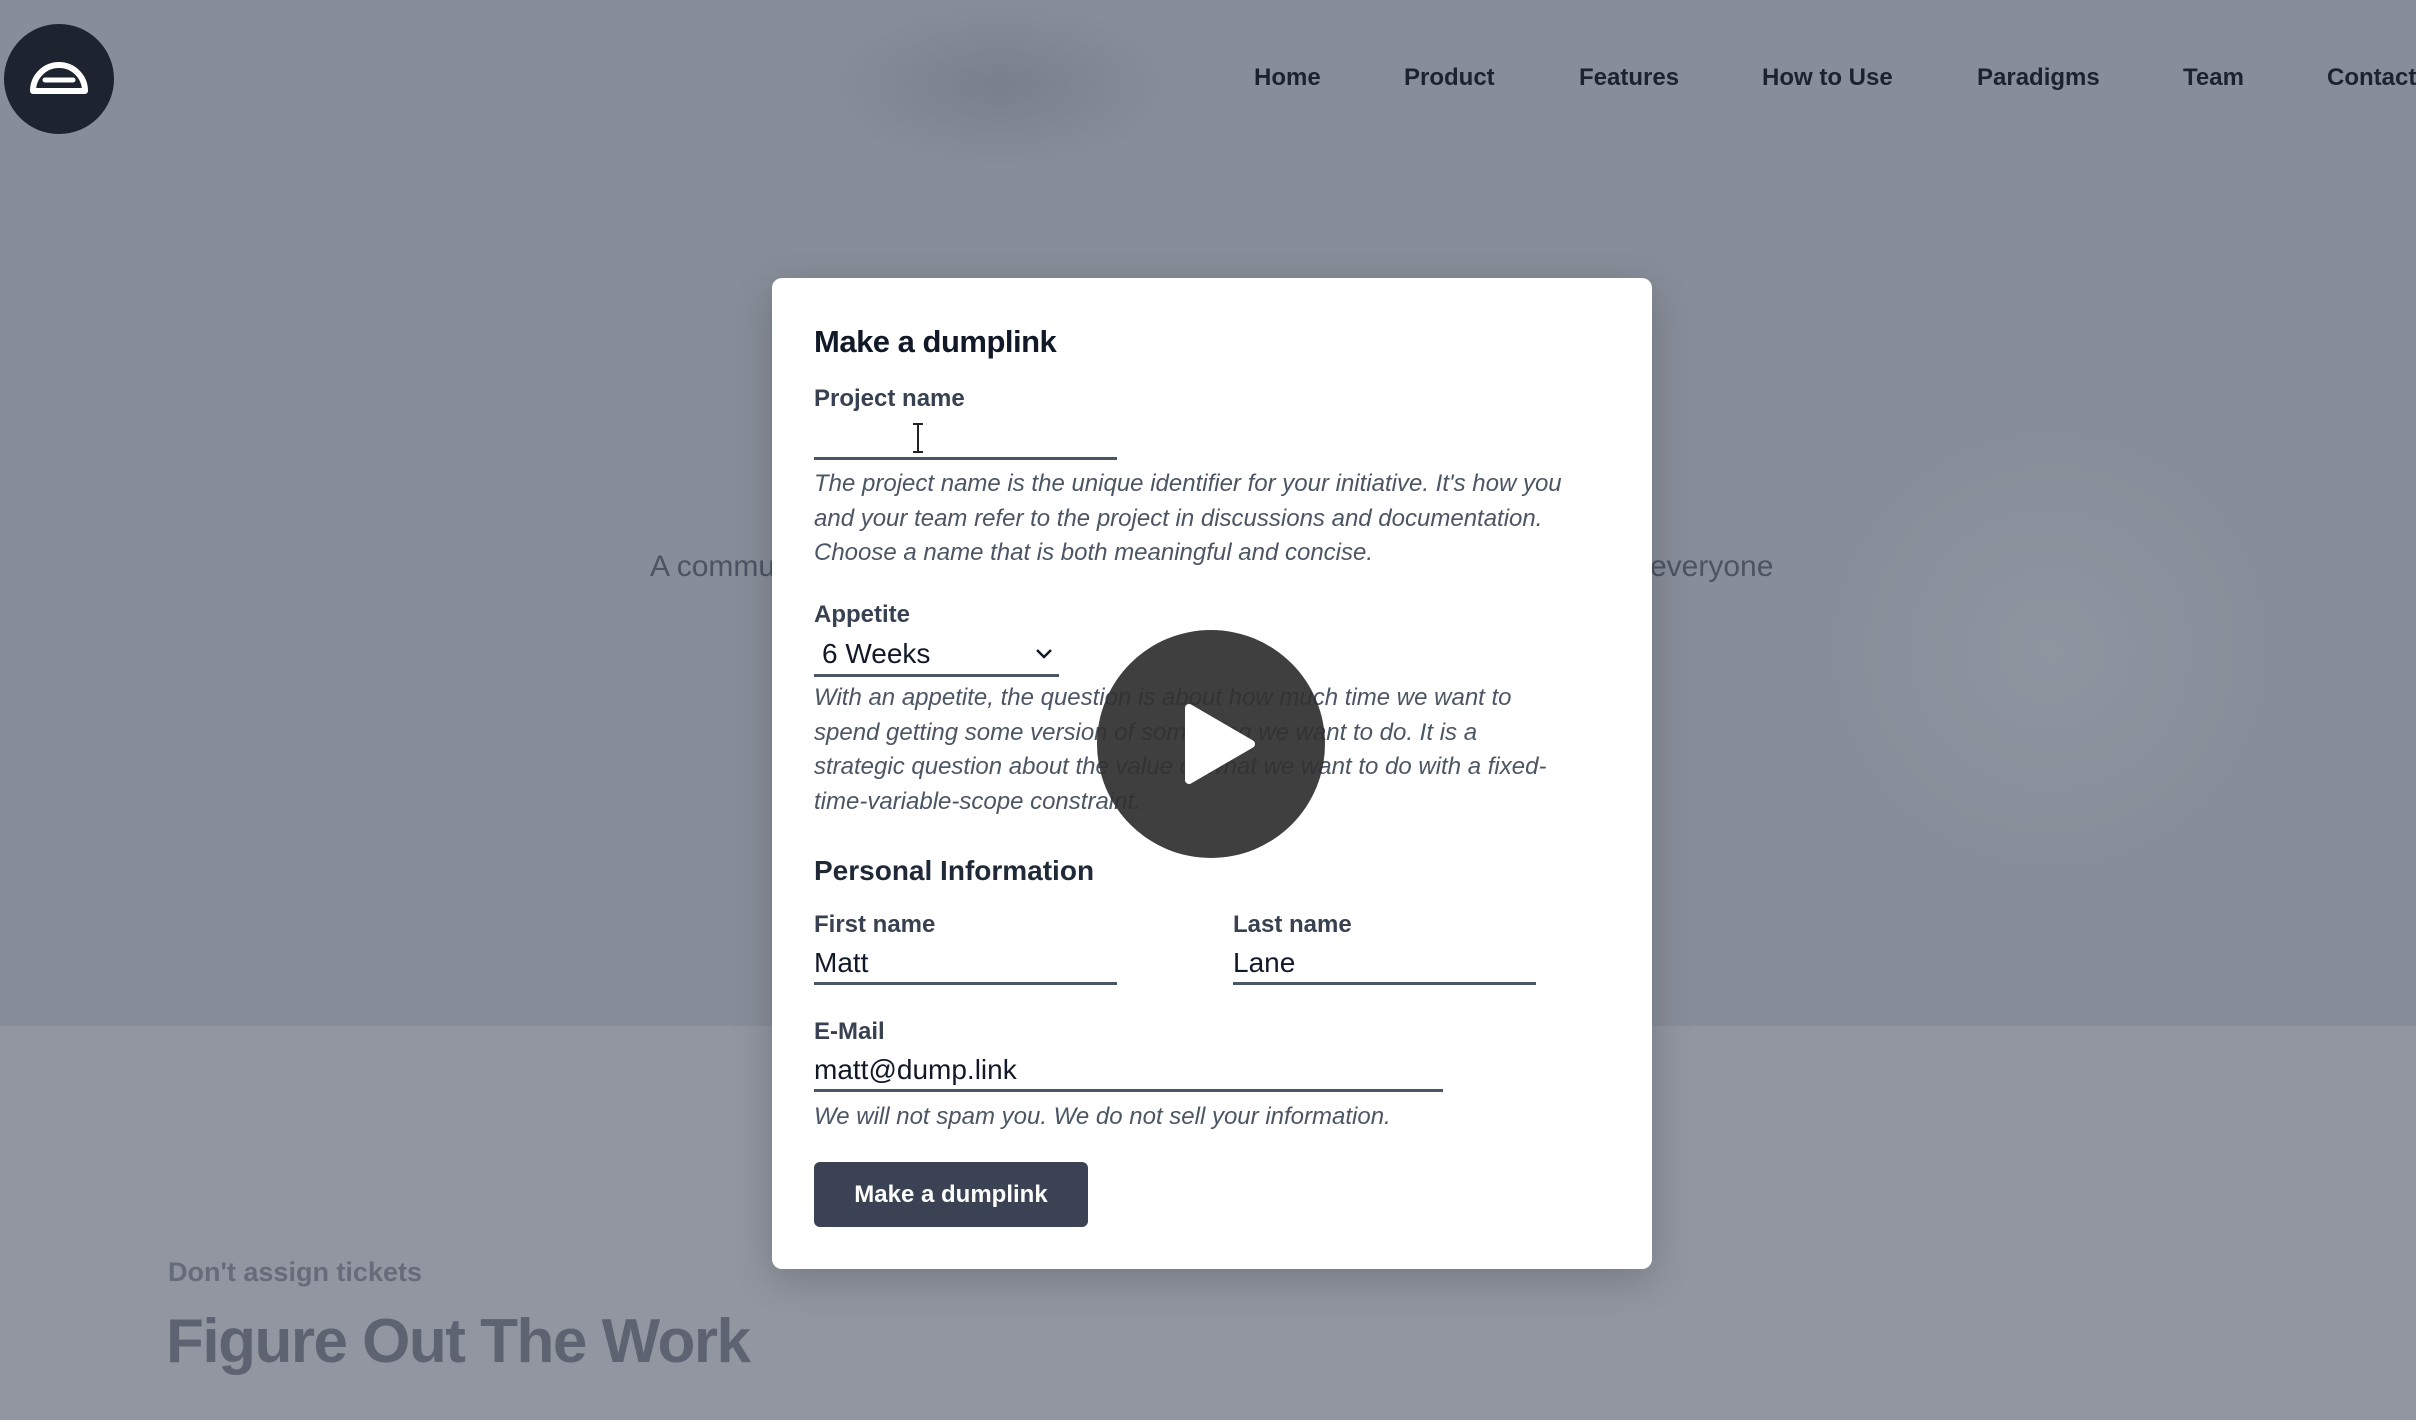  Describe the element at coordinates (295, 1272) in the screenshot. I see `section-tagline: Don't assign tickets` at that location.